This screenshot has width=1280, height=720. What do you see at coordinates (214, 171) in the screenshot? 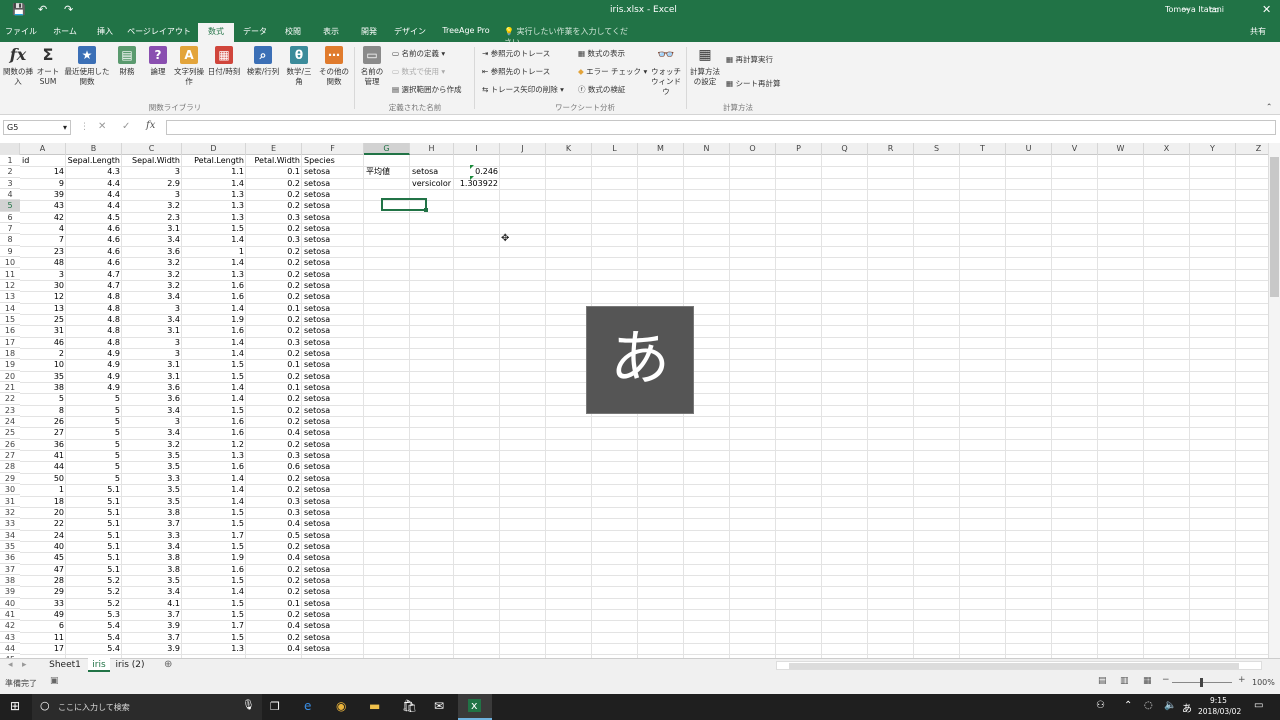
I see `cell: 1.1` at bounding box center [214, 171].